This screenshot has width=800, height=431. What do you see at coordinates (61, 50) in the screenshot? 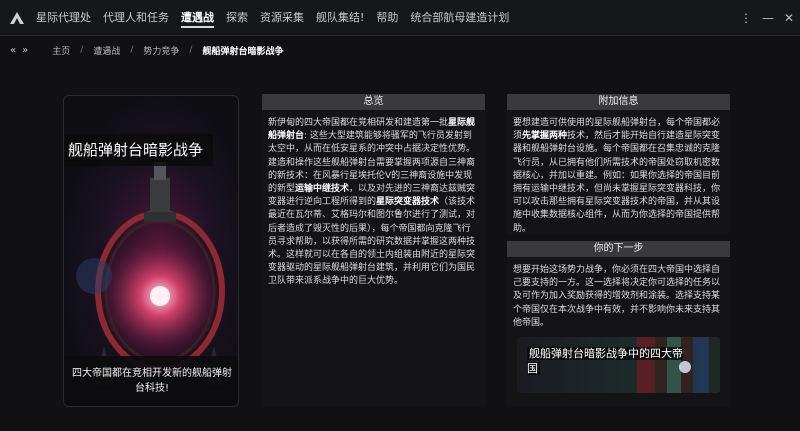
I see `breadcrumb-home: 主页` at bounding box center [61, 50].